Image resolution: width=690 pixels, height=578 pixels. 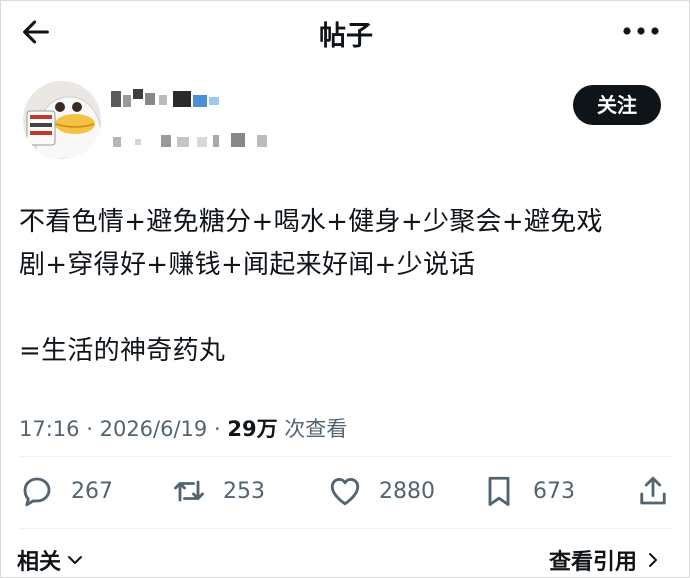 I want to click on reply-button: 267, so click(x=66, y=491).